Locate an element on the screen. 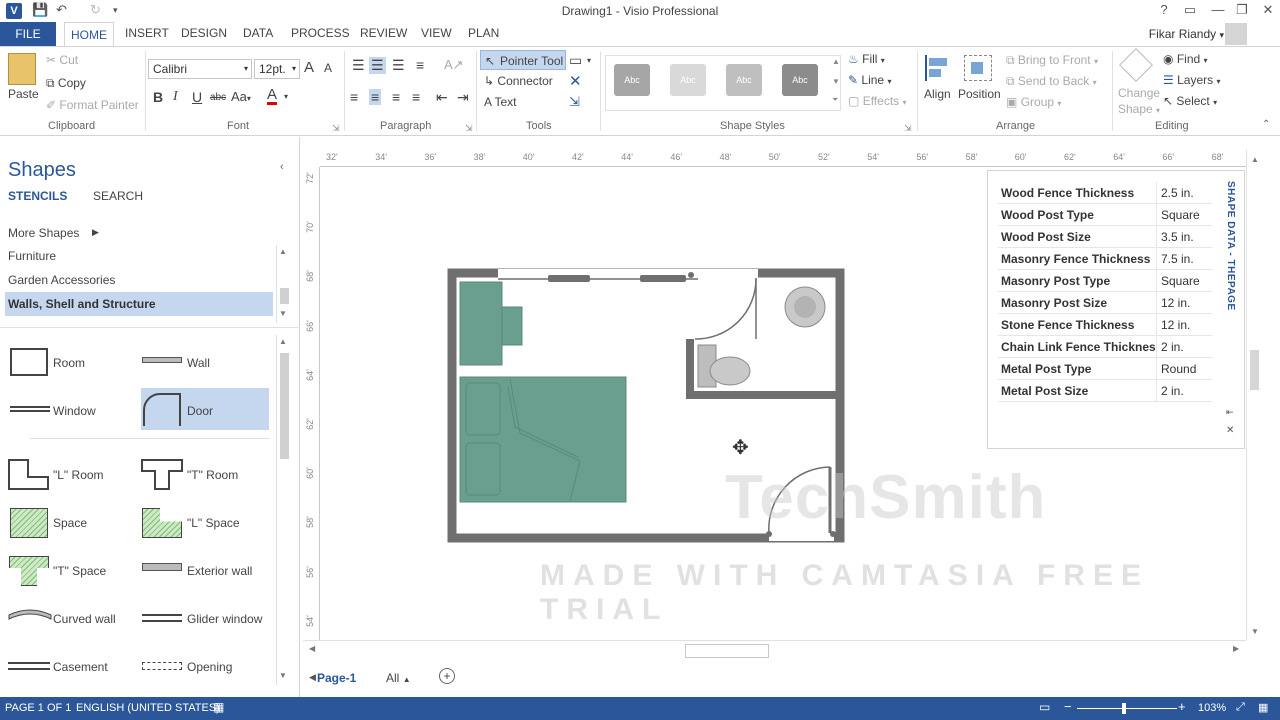 This screenshot has width=1280, height=720. align-bottom-icon: ☰ is located at coordinates (398, 65).